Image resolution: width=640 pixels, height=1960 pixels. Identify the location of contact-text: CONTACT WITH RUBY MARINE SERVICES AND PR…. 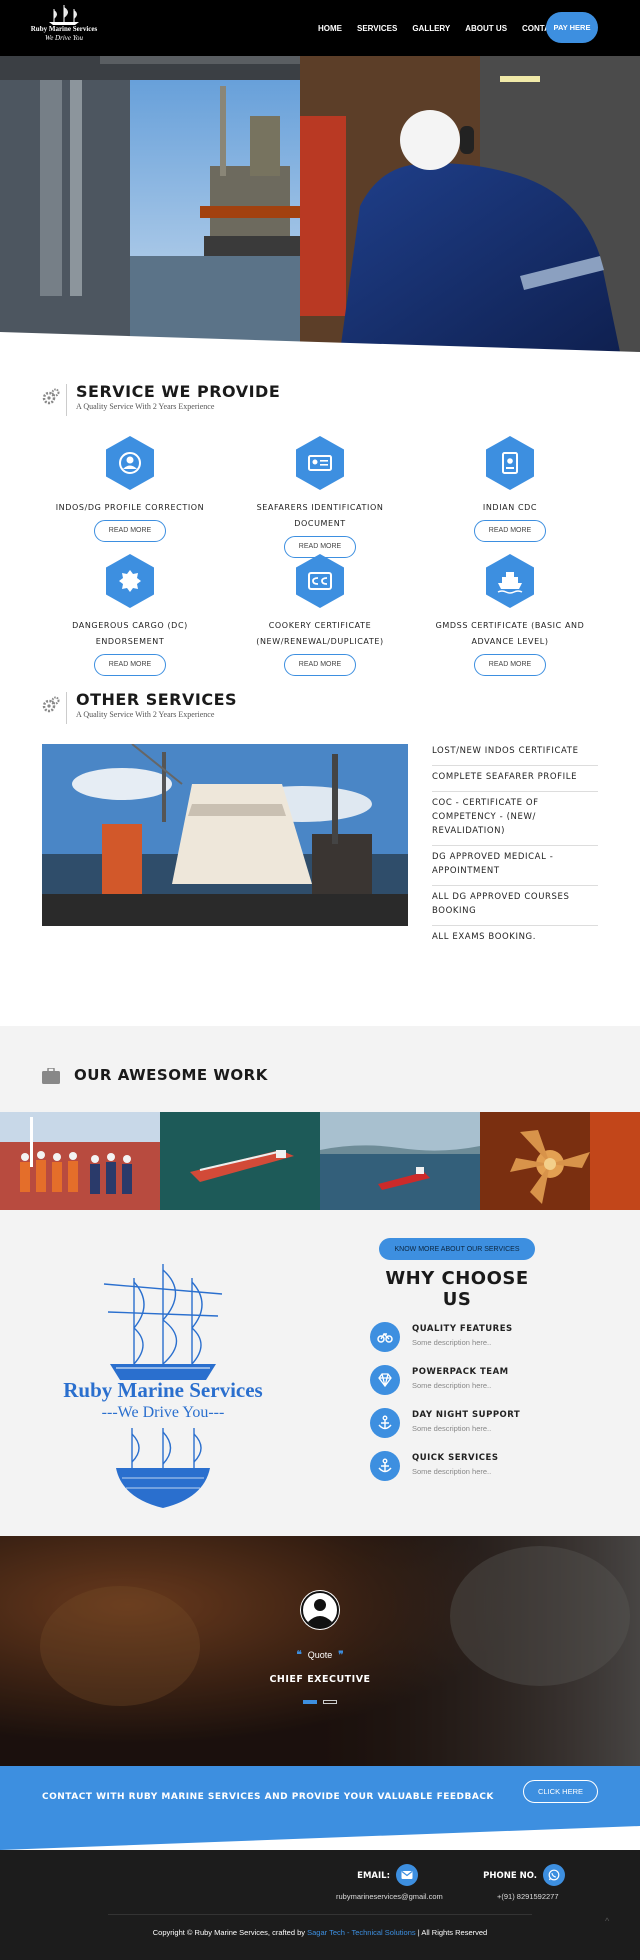
(268, 1797).